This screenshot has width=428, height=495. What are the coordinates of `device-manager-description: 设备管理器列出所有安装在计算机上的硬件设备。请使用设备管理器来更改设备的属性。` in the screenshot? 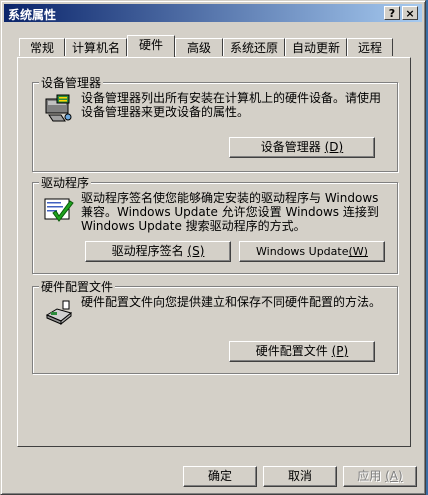 It's located at (231, 105).